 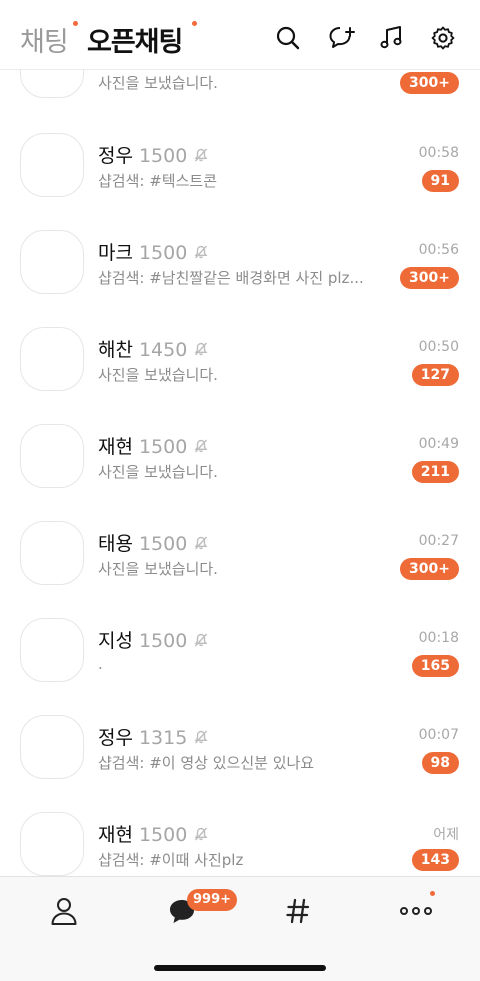 What do you see at coordinates (440, 181) in the screenshot?
I see `unread-badge: 91` at bounding box center [440, 181].